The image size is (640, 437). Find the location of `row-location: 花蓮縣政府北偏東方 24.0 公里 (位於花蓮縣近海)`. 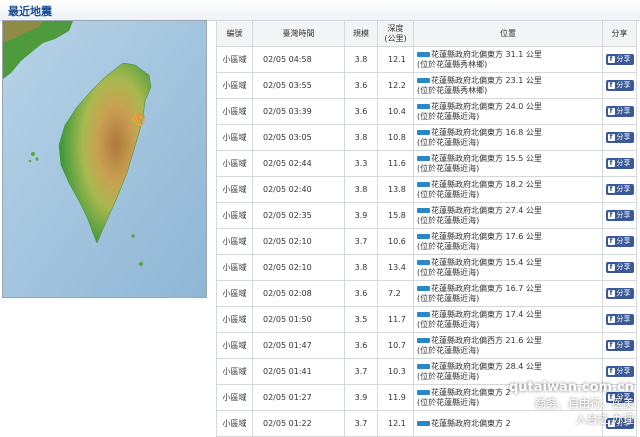

row-location: 花蓮縣政府北偏東方 24.0 公里 (位於花蓮縣近海) is located at coordinates (508, 111).